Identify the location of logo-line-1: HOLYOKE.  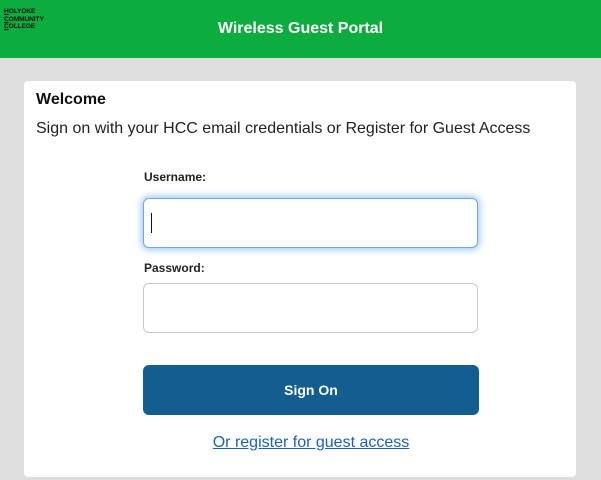
(20, 11).